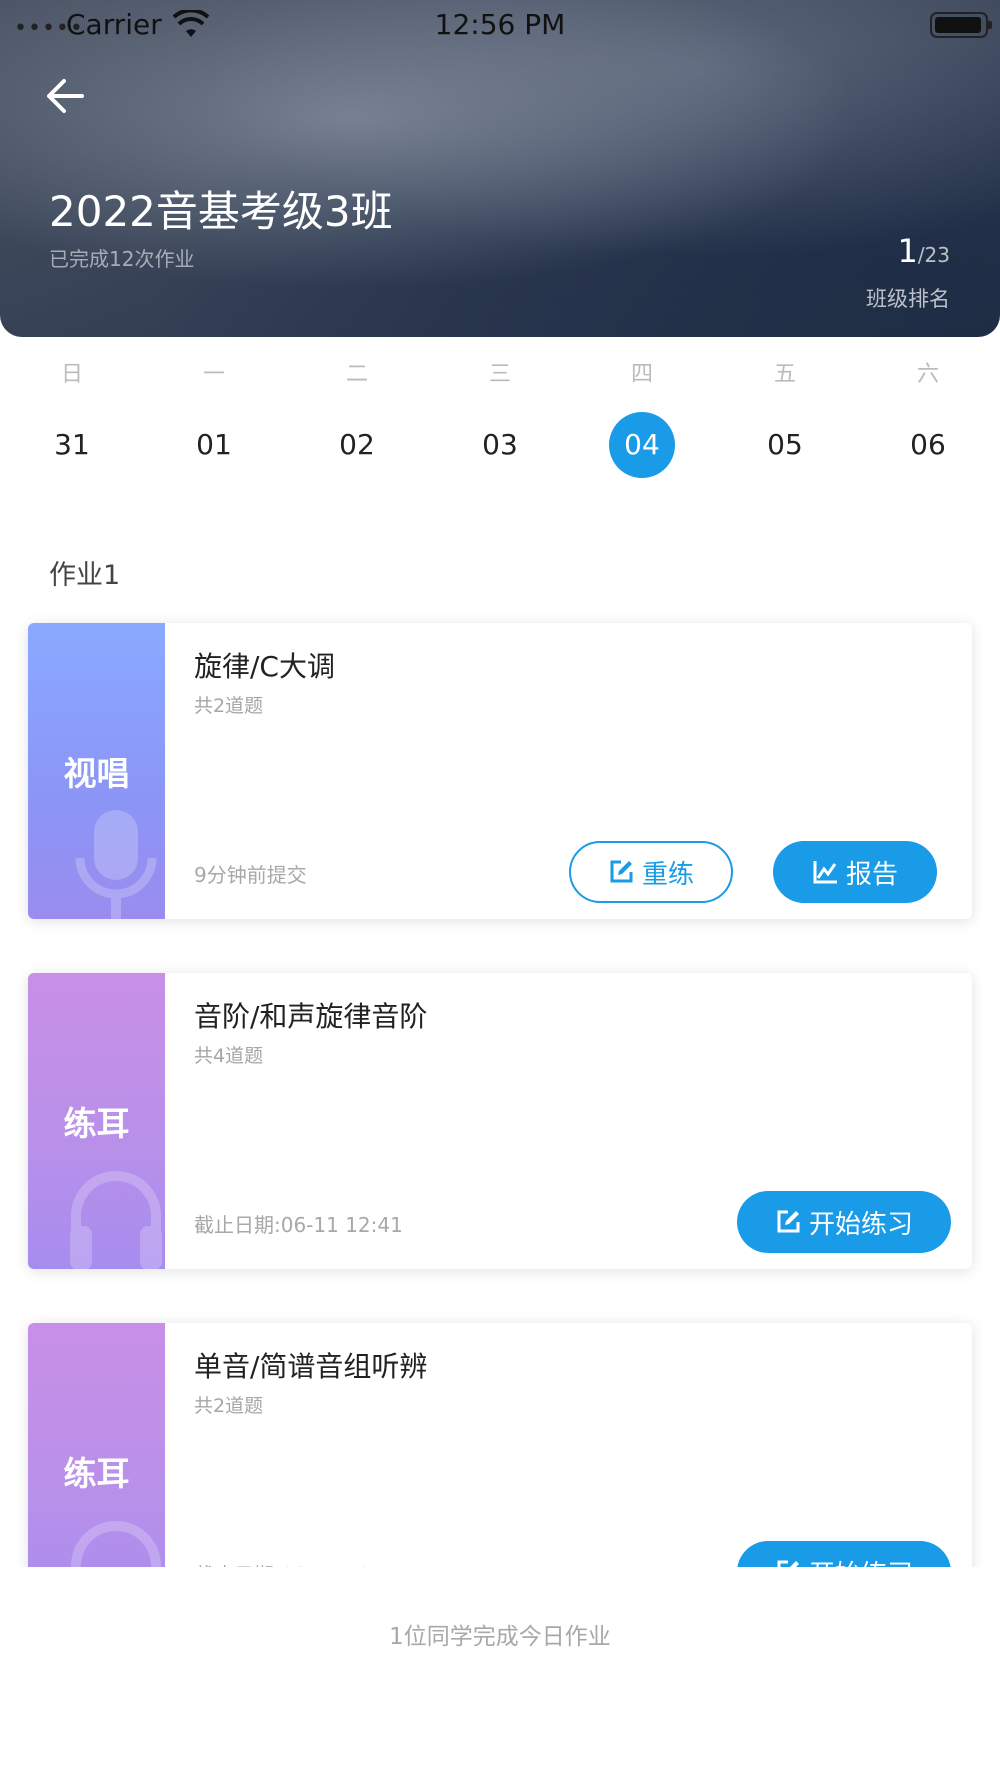 Image resolution: width=1000 pixels, height=1778 pixels. I want to click on bottom-summary-panel: 1位同学完成今日作业, so click(500, 1672).